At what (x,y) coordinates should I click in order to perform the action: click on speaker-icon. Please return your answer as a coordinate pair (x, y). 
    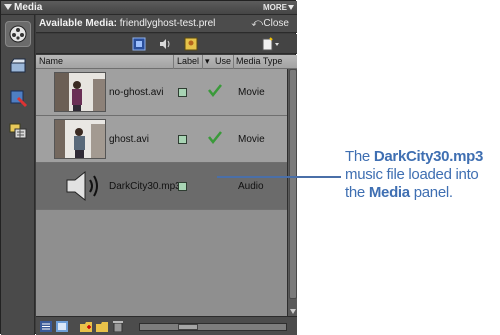
    Looking at the image, I should click on (82, 186).